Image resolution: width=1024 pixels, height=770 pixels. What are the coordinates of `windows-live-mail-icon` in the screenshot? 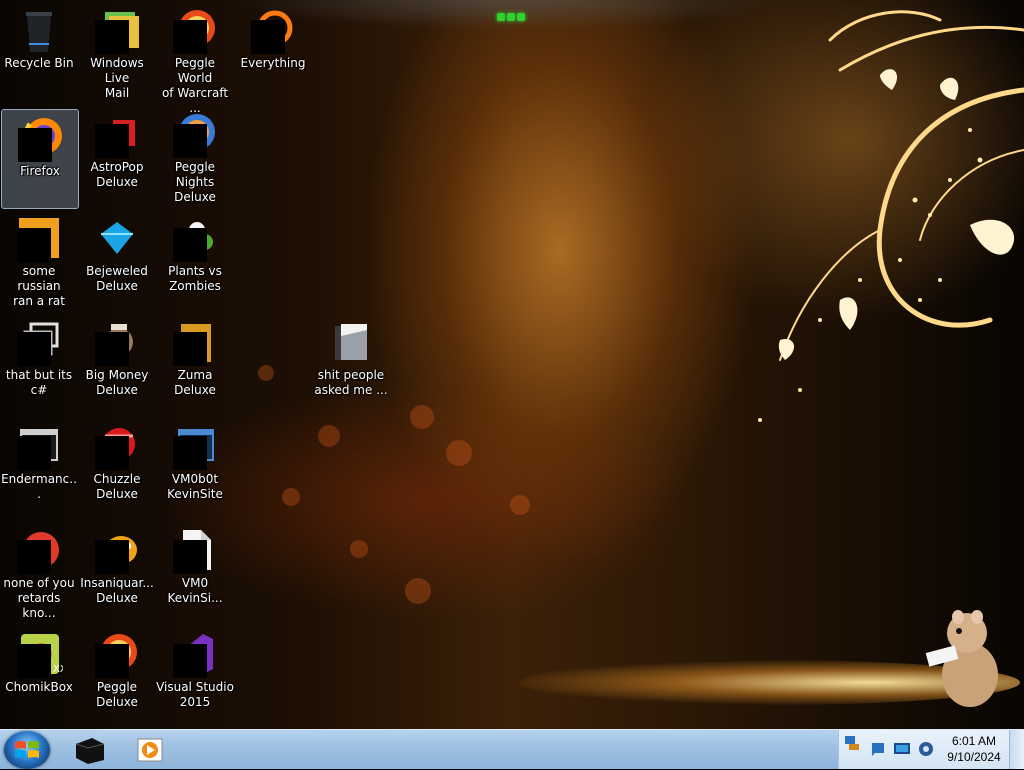 It's located at (117, 30).